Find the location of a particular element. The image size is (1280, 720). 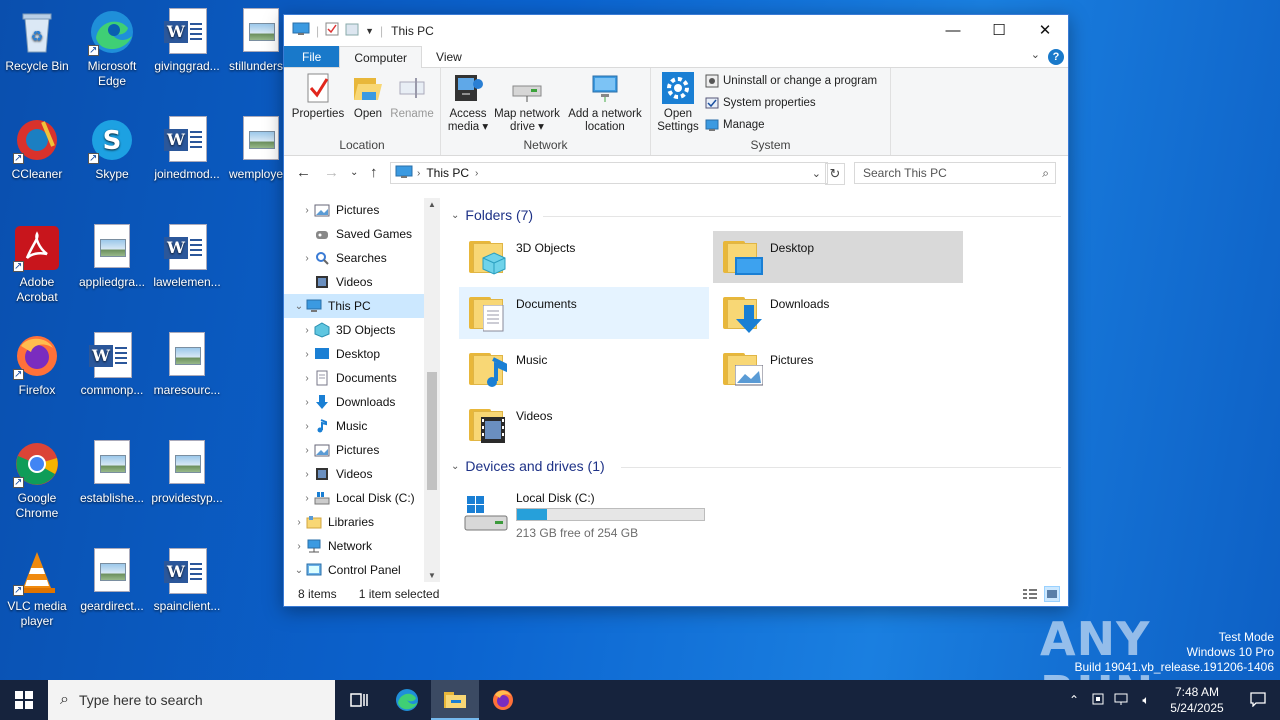

maximize-button: ☐ is located at coordinates (999, 30).